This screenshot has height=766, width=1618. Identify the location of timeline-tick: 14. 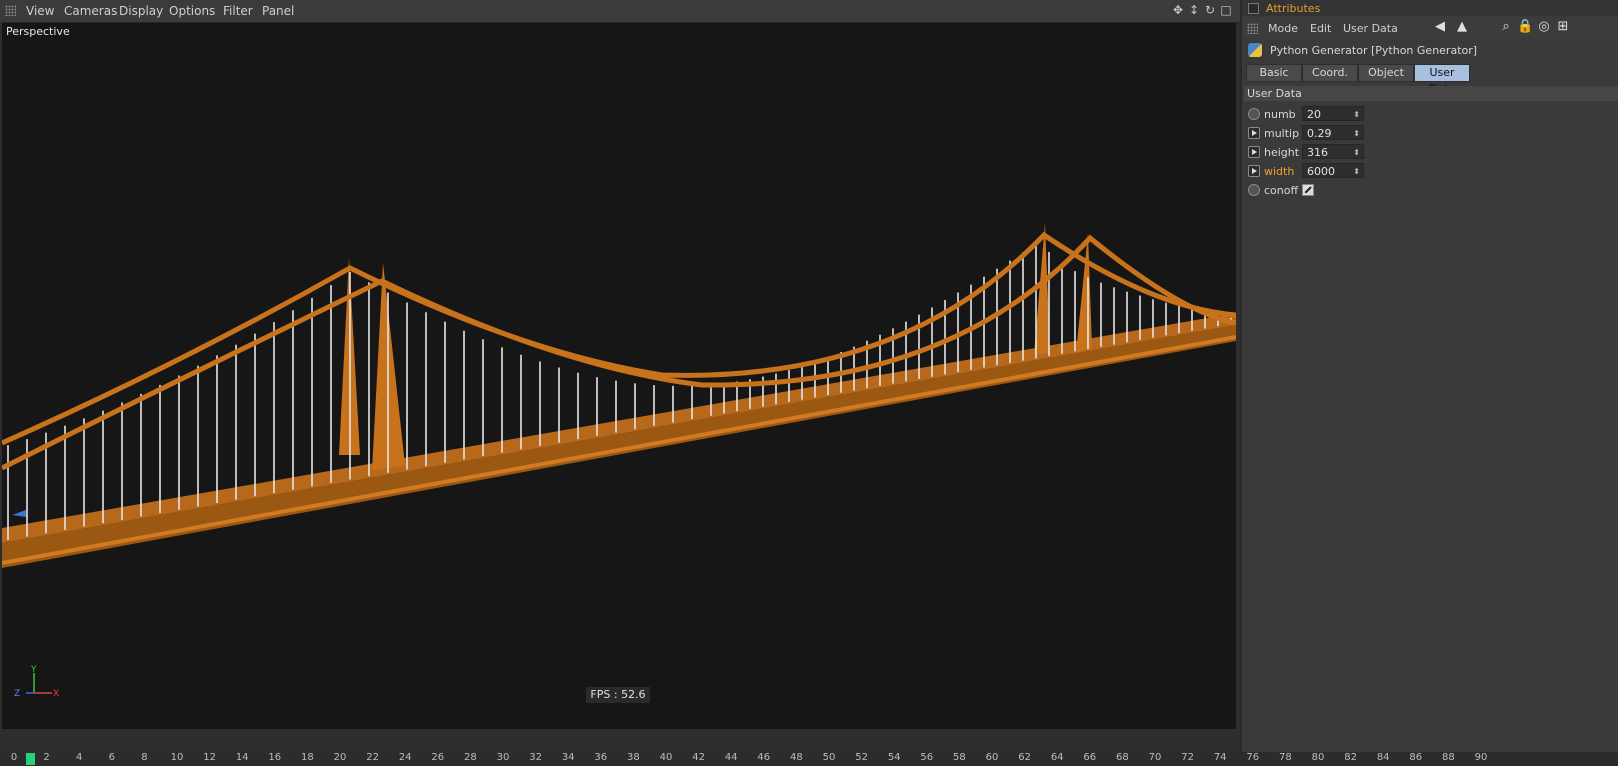
(242, 757).